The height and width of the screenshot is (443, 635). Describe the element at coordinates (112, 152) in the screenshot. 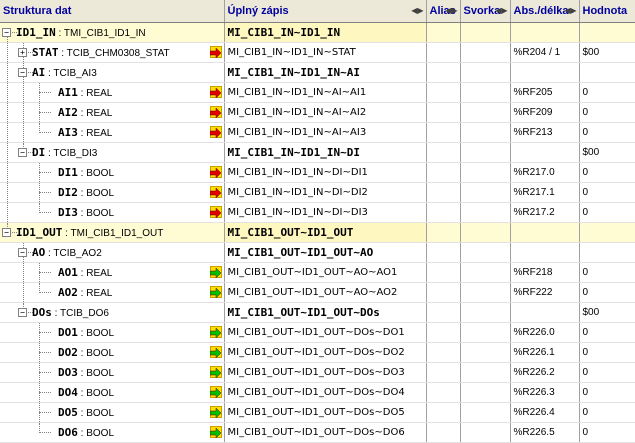

I see `structure-cell: − DI : TCIB_DI3` at that location.